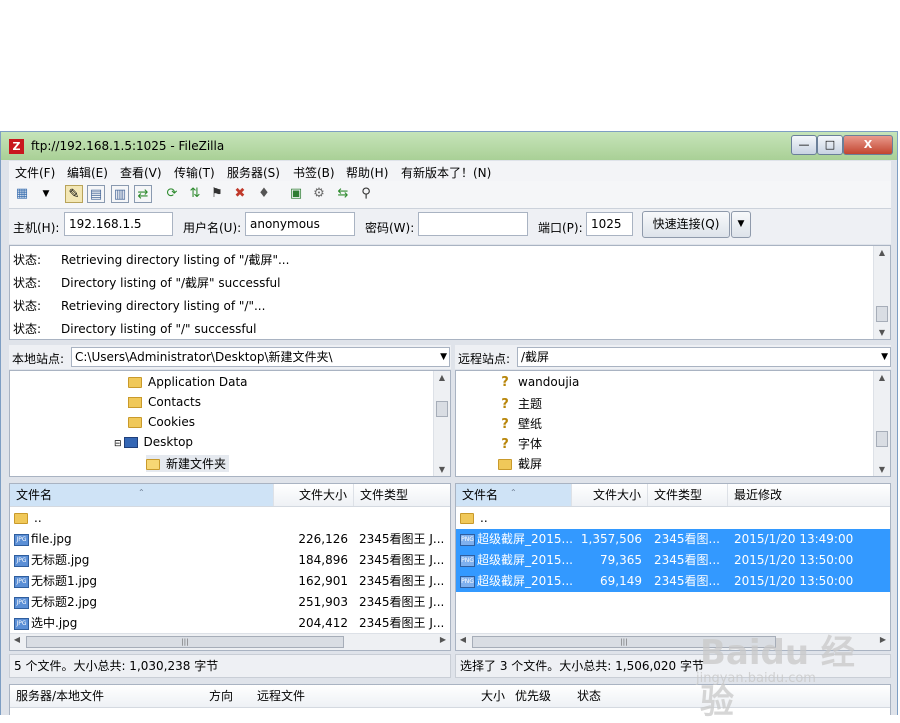  I want to click on search-icon: ⚲, so click(366, 194).